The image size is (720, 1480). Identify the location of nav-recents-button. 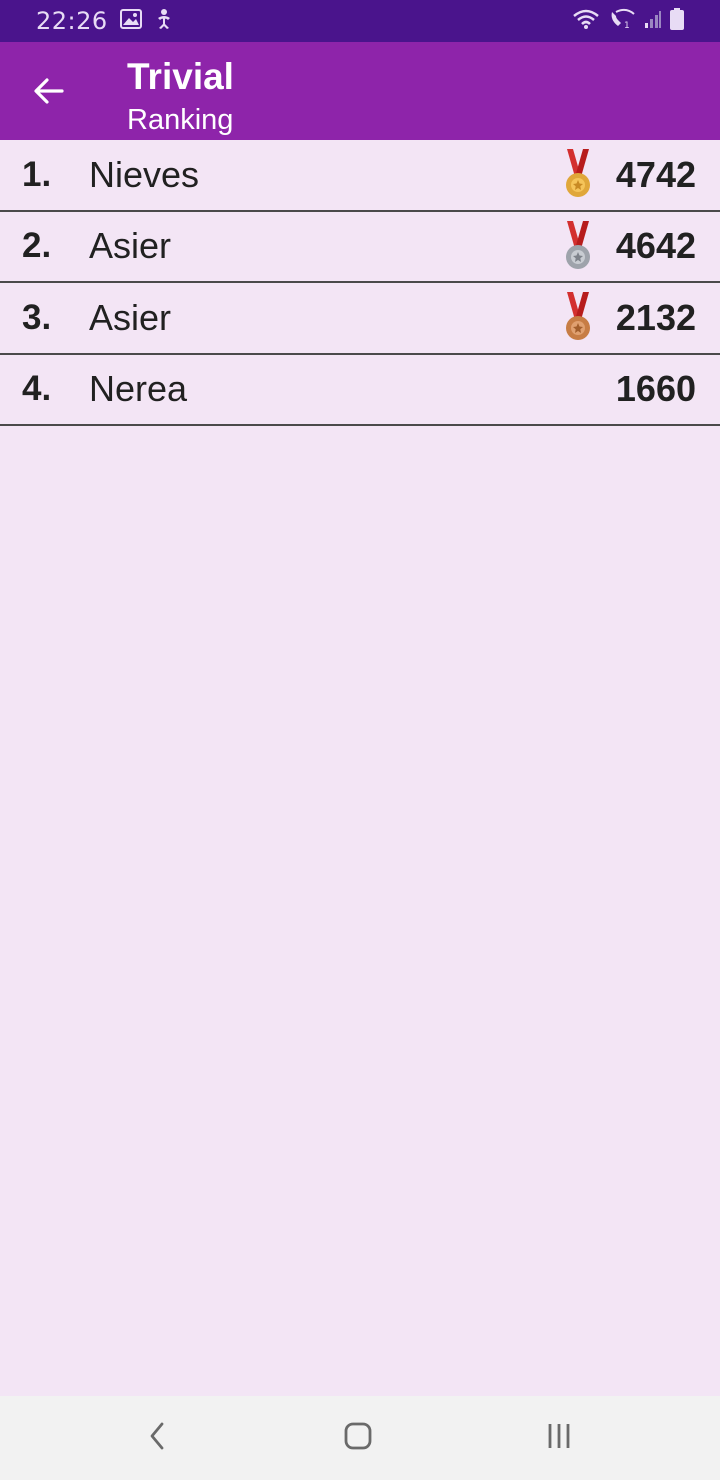
(559, 1438).